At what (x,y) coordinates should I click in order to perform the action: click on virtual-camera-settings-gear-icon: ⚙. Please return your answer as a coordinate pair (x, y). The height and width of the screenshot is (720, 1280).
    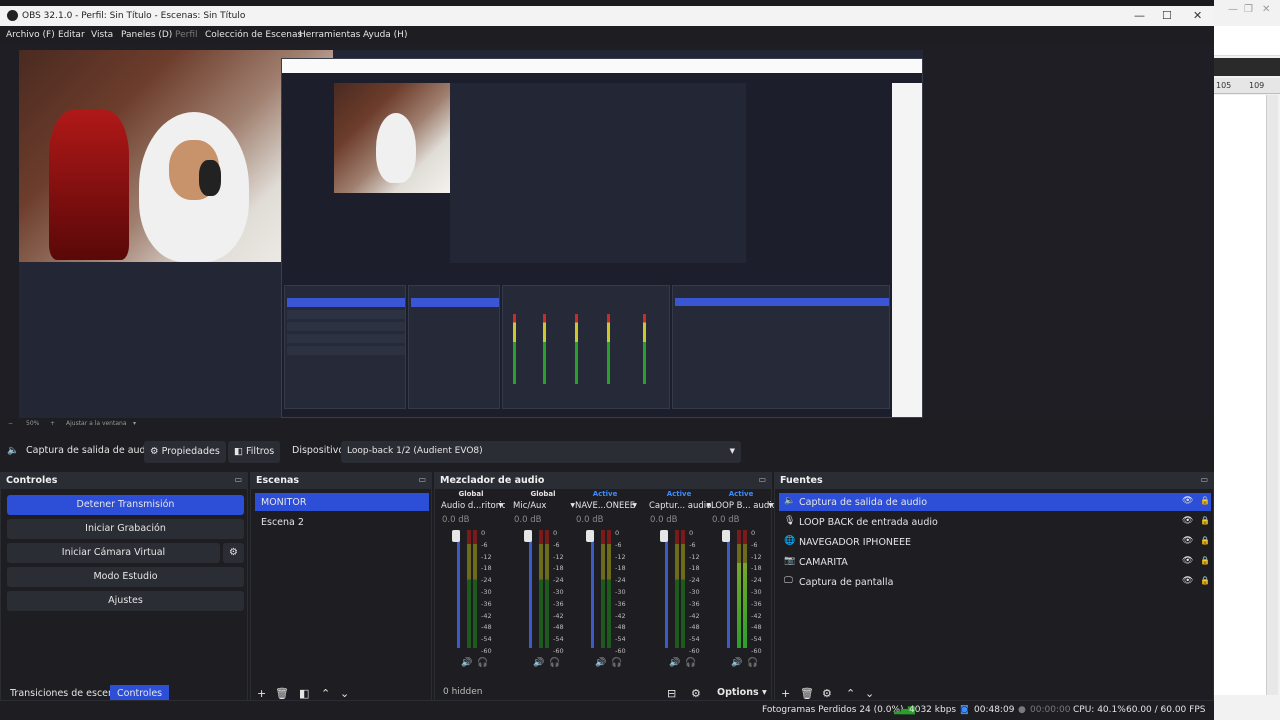
    Looking at the image, I should click on (233, 553).